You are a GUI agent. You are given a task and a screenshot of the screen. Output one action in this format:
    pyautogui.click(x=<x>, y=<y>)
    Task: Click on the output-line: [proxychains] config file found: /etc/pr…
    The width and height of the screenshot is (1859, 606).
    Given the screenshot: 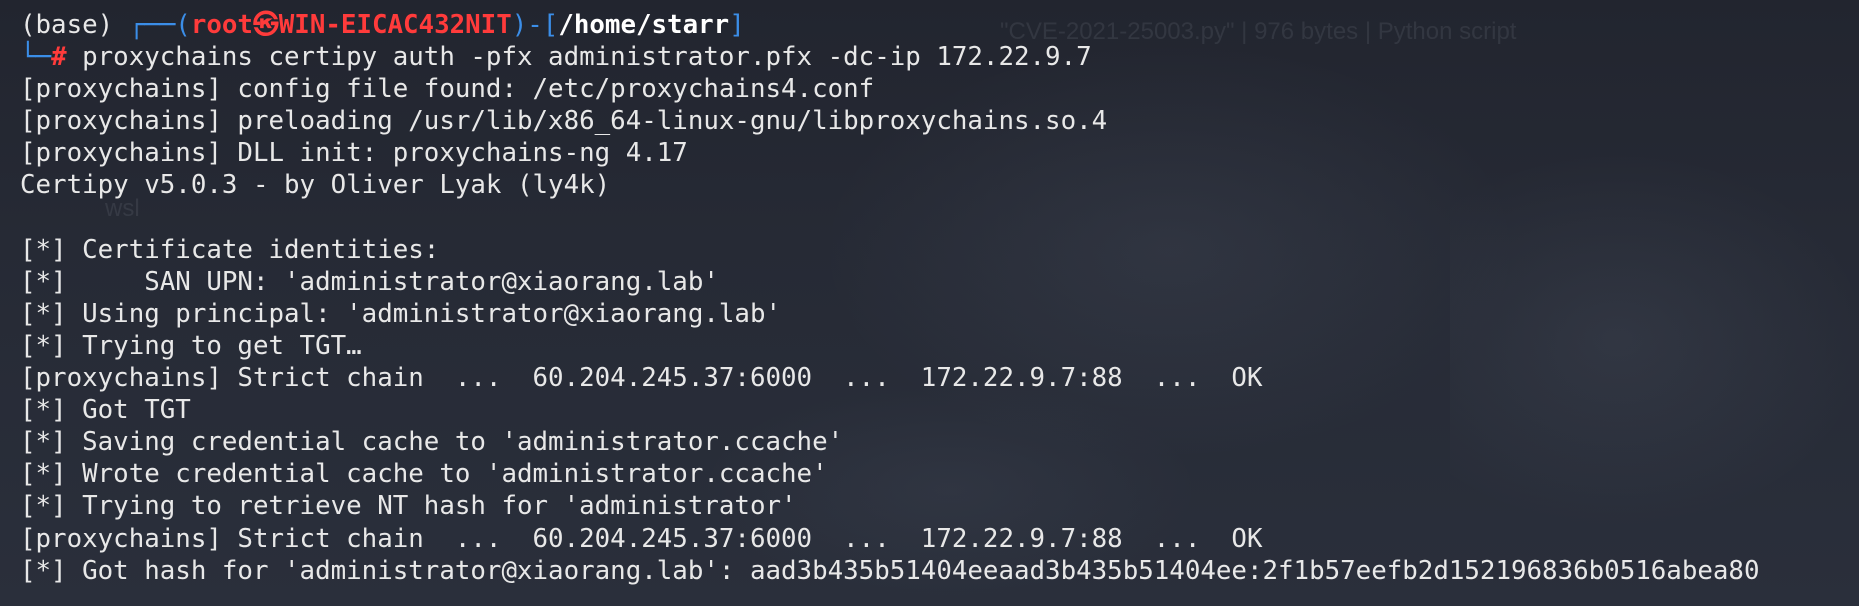 What is the action you would take?
    pyautogui.click(x=447, y=89)
    